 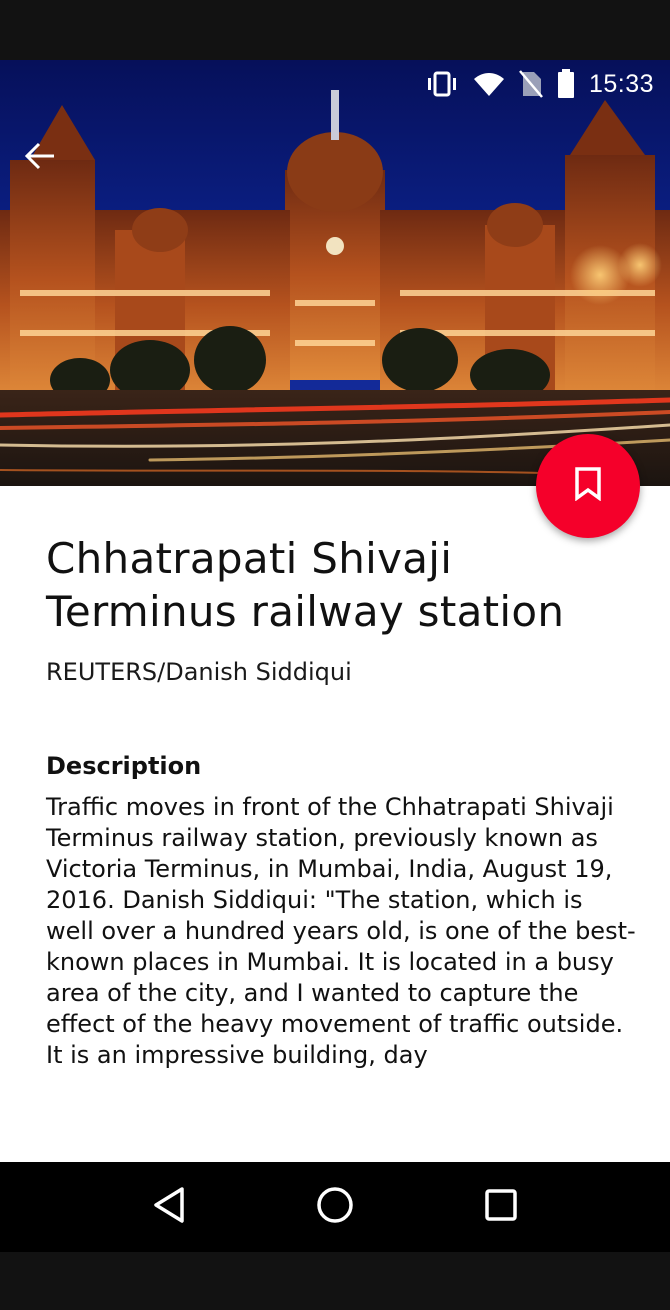 I want to click on arrow-back-icon, so click(x=40, y=156).